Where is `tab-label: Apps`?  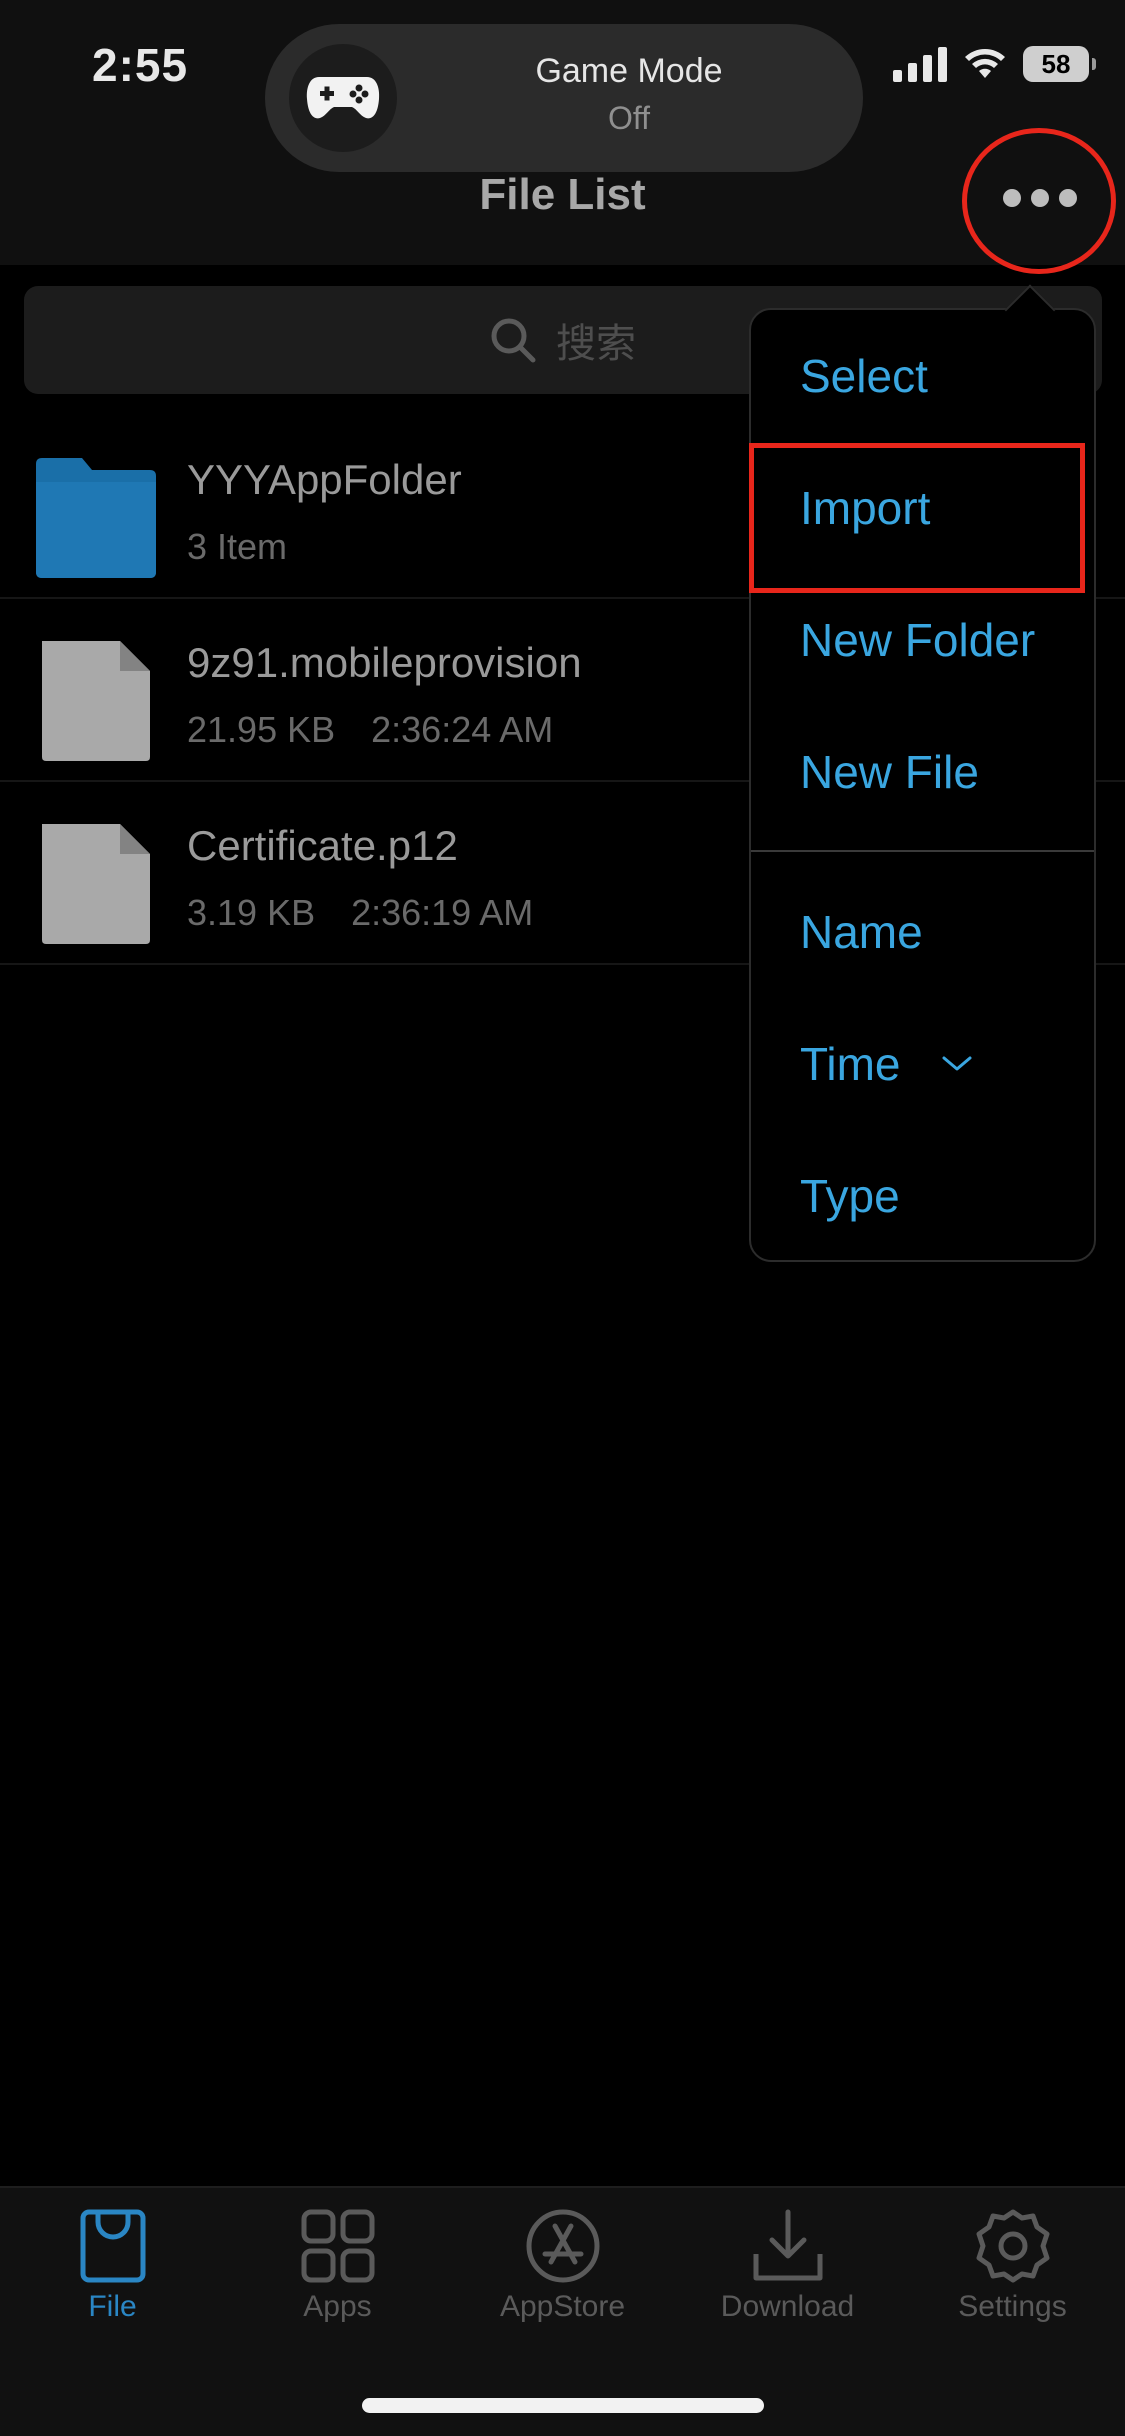 tab-label: Apps is located at coordinates (337, 2306).